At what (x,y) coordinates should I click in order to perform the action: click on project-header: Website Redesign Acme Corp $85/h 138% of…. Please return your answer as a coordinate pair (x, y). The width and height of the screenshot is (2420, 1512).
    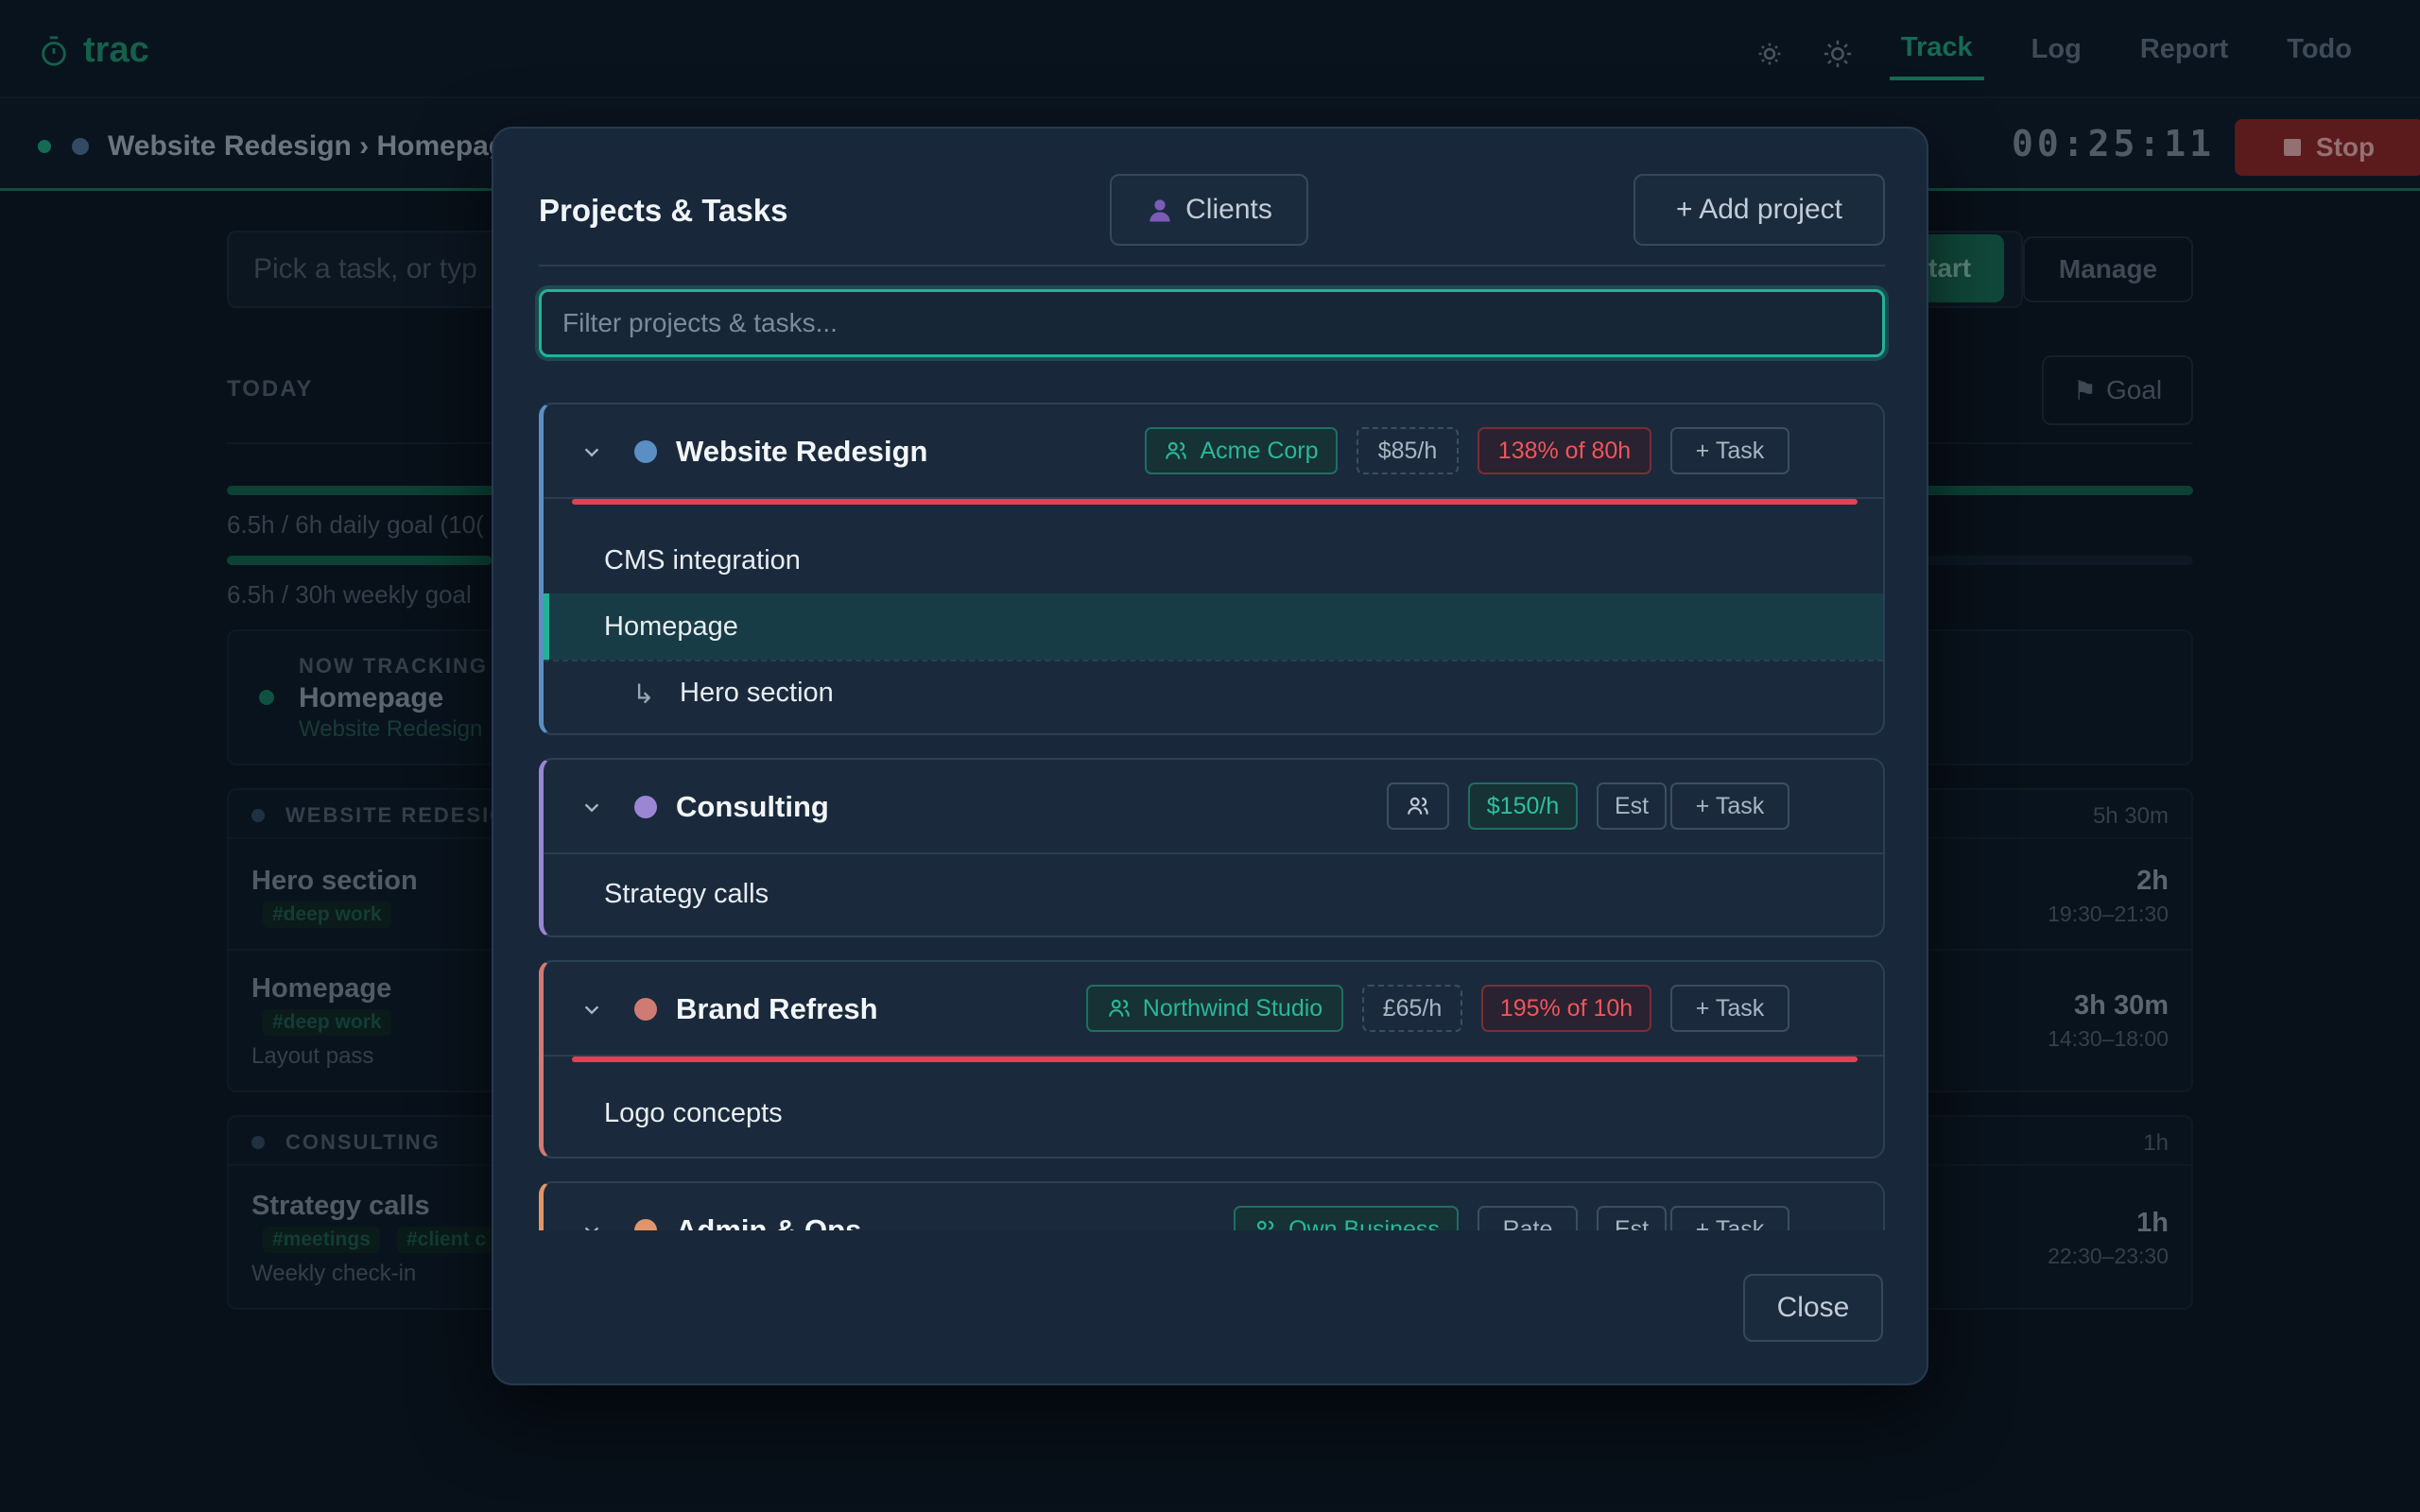
    Looking at the image, I should click on (1213, 450).